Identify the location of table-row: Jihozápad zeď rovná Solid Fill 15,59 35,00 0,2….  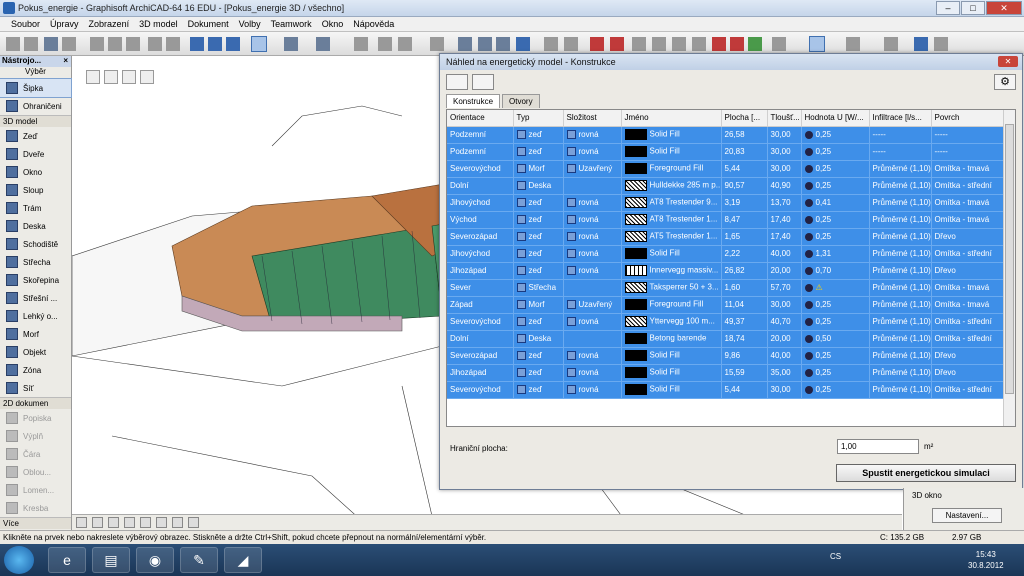
(725, 373).